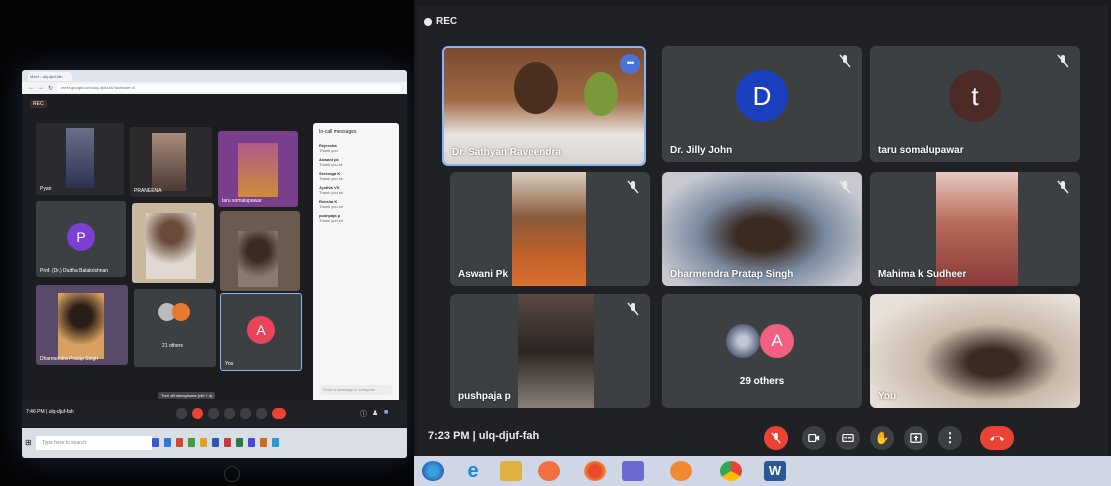 The image size is (1111, 486). Describe the element at coordinates (386, 412) in the screenshot. I see `chat-icon: ■` at that location.